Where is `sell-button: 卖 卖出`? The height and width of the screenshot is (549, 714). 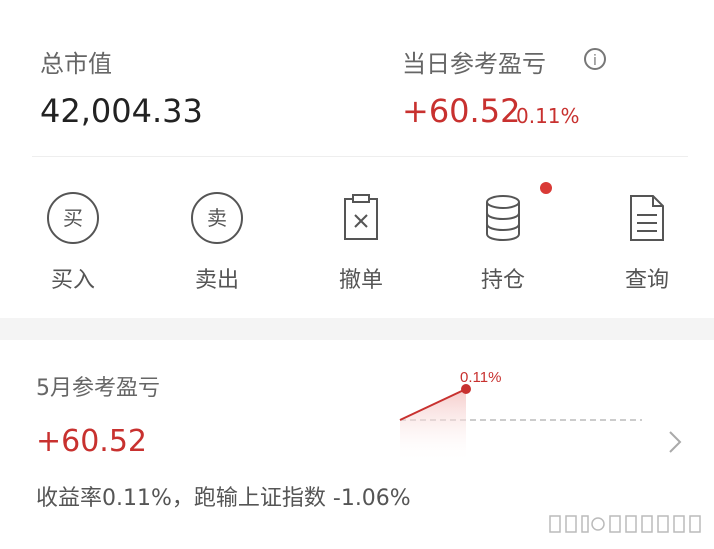 sell-button: 卖 卖出 is located at coordinates (217, 242).